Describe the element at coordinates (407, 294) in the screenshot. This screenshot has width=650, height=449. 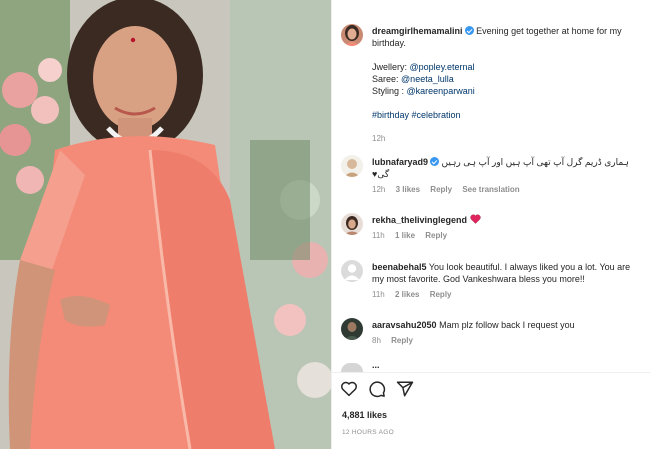
I see `comment-likes: 2 likes` at that location.